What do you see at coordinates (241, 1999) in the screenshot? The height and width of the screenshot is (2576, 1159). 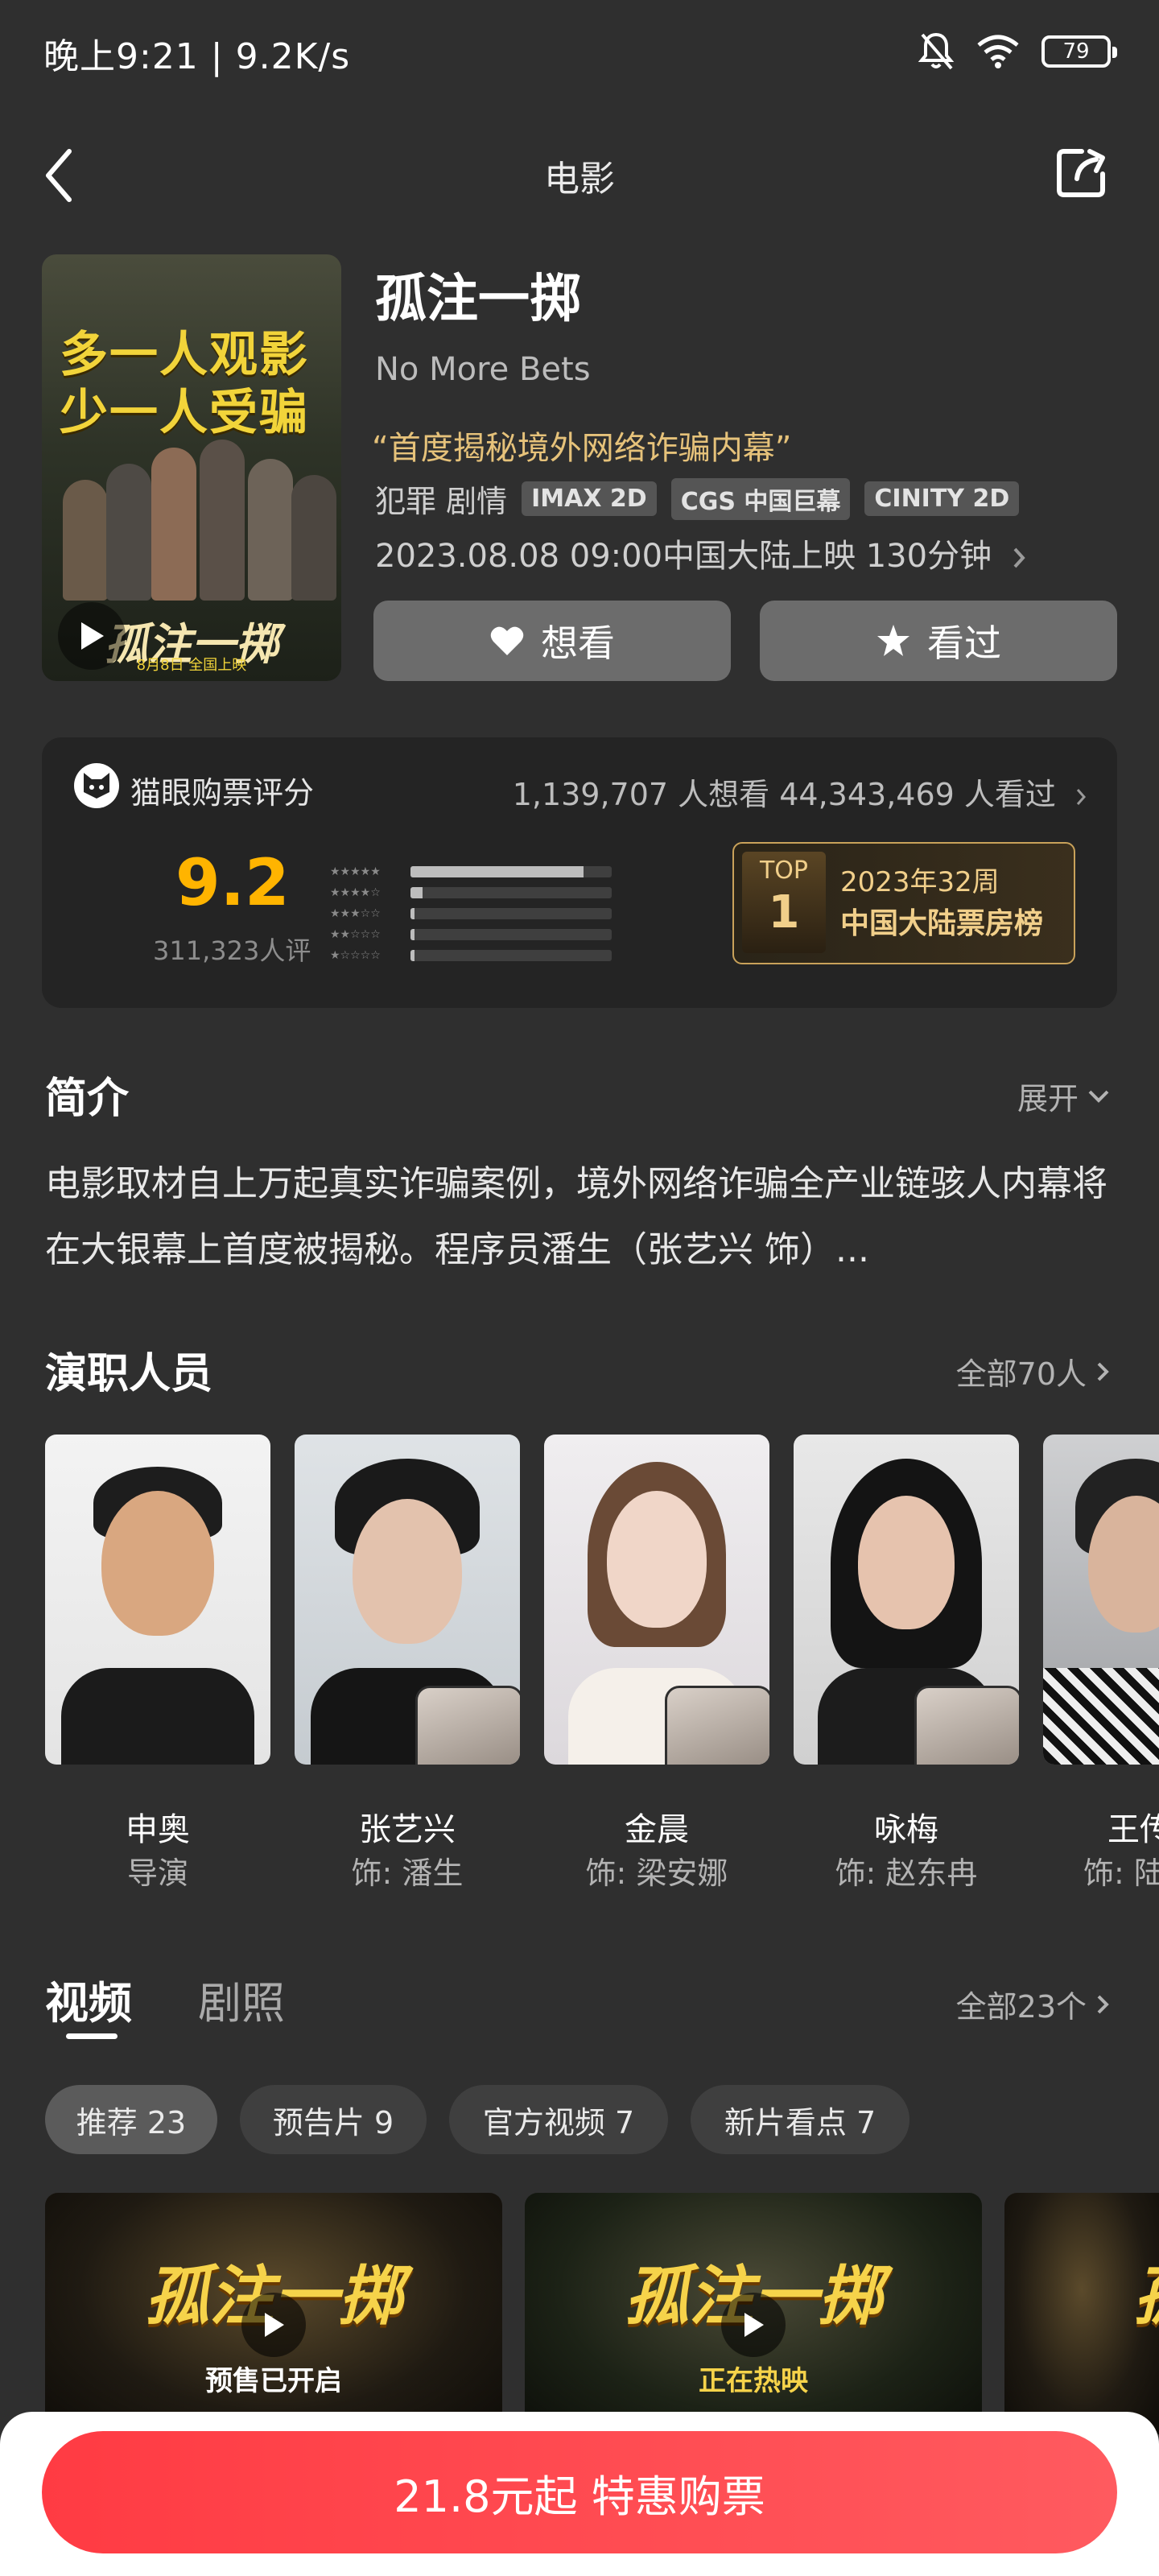 I see `tab-stills: 剧照` at bounding box center [241, 1999].